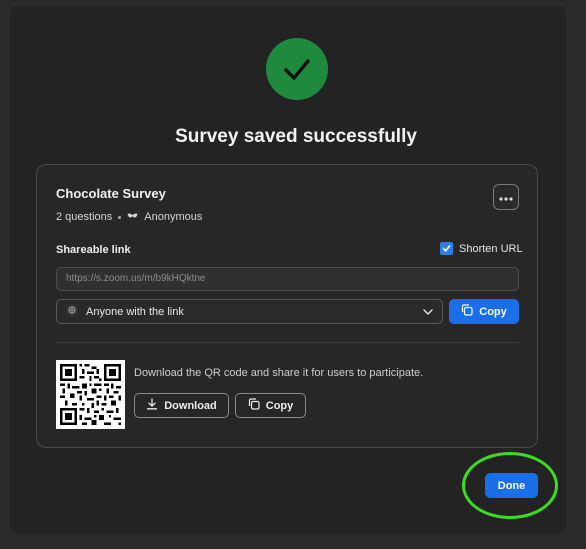 This screenshot has height=549, width=586. Describe the element at coordinates (287, 342) in the screenshot. I see `section-divider` at that location.